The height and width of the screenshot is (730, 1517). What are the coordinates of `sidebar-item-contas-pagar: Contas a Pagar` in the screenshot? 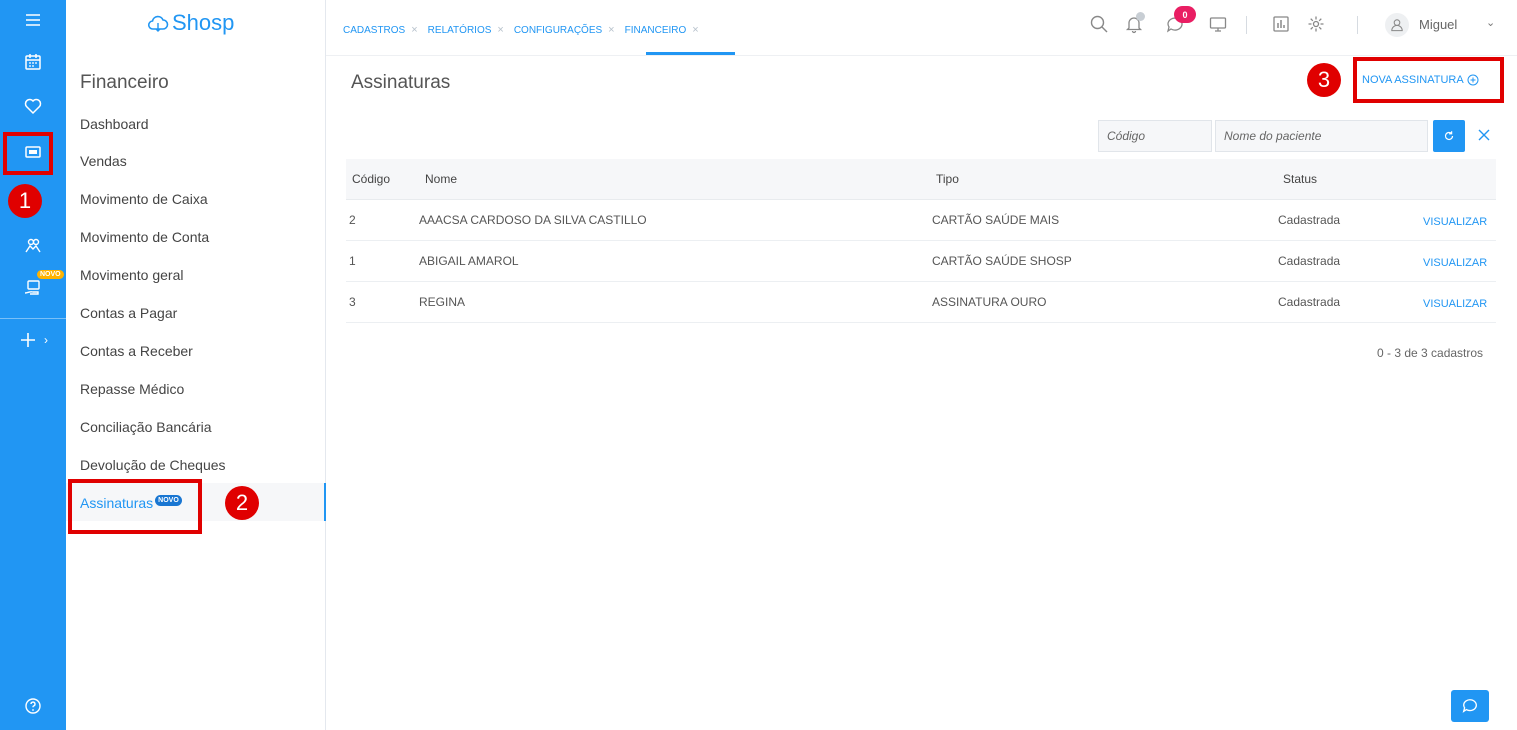 It's located at (128, 313).